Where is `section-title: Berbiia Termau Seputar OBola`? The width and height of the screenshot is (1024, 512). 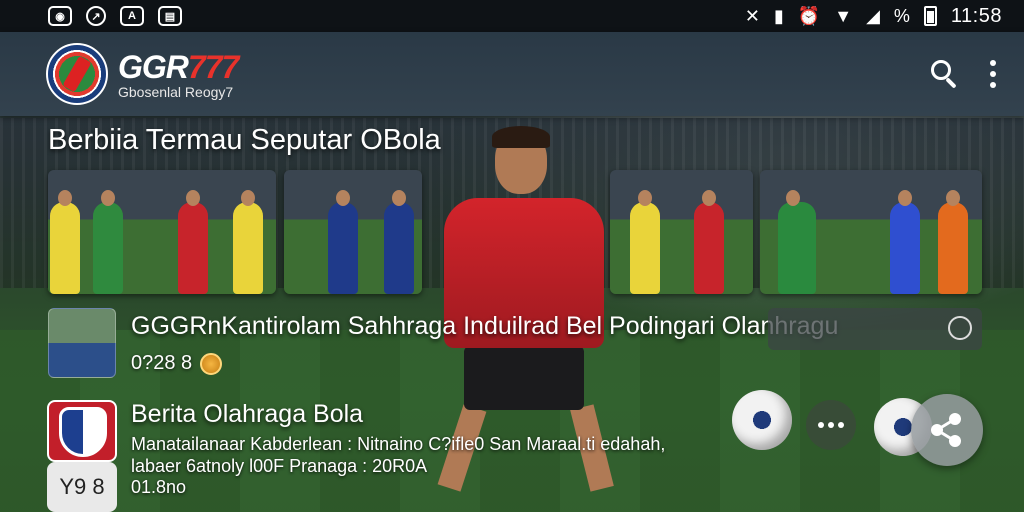 section-title: Berbiia Termau Seputar OBola is located at coordinates (244, 140).